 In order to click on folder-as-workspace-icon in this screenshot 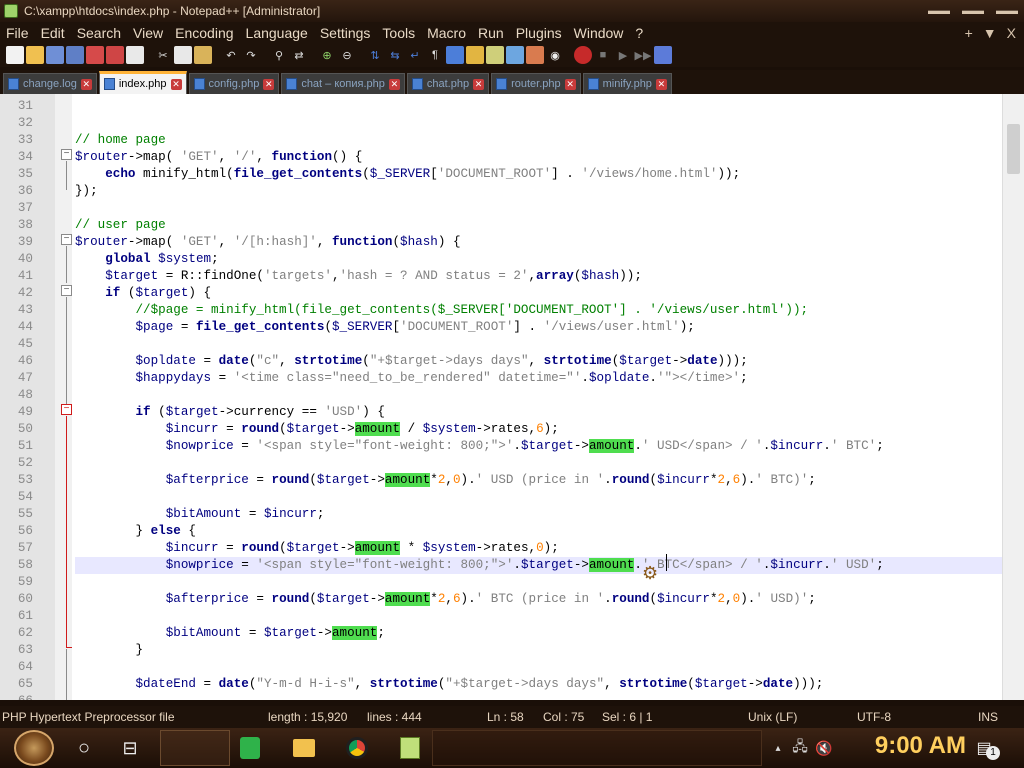, I will do `click(535, 55)`.